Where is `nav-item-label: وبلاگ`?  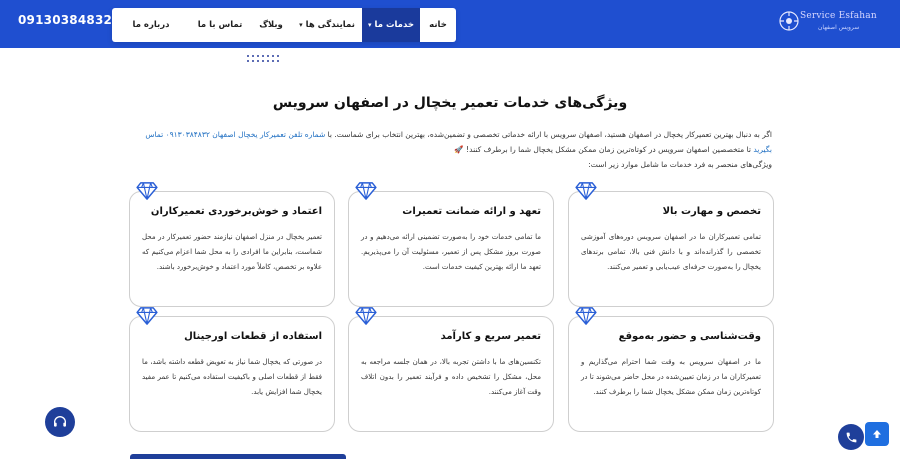
nav-item-label: وبلاگ is located at coordinates (271, 25).